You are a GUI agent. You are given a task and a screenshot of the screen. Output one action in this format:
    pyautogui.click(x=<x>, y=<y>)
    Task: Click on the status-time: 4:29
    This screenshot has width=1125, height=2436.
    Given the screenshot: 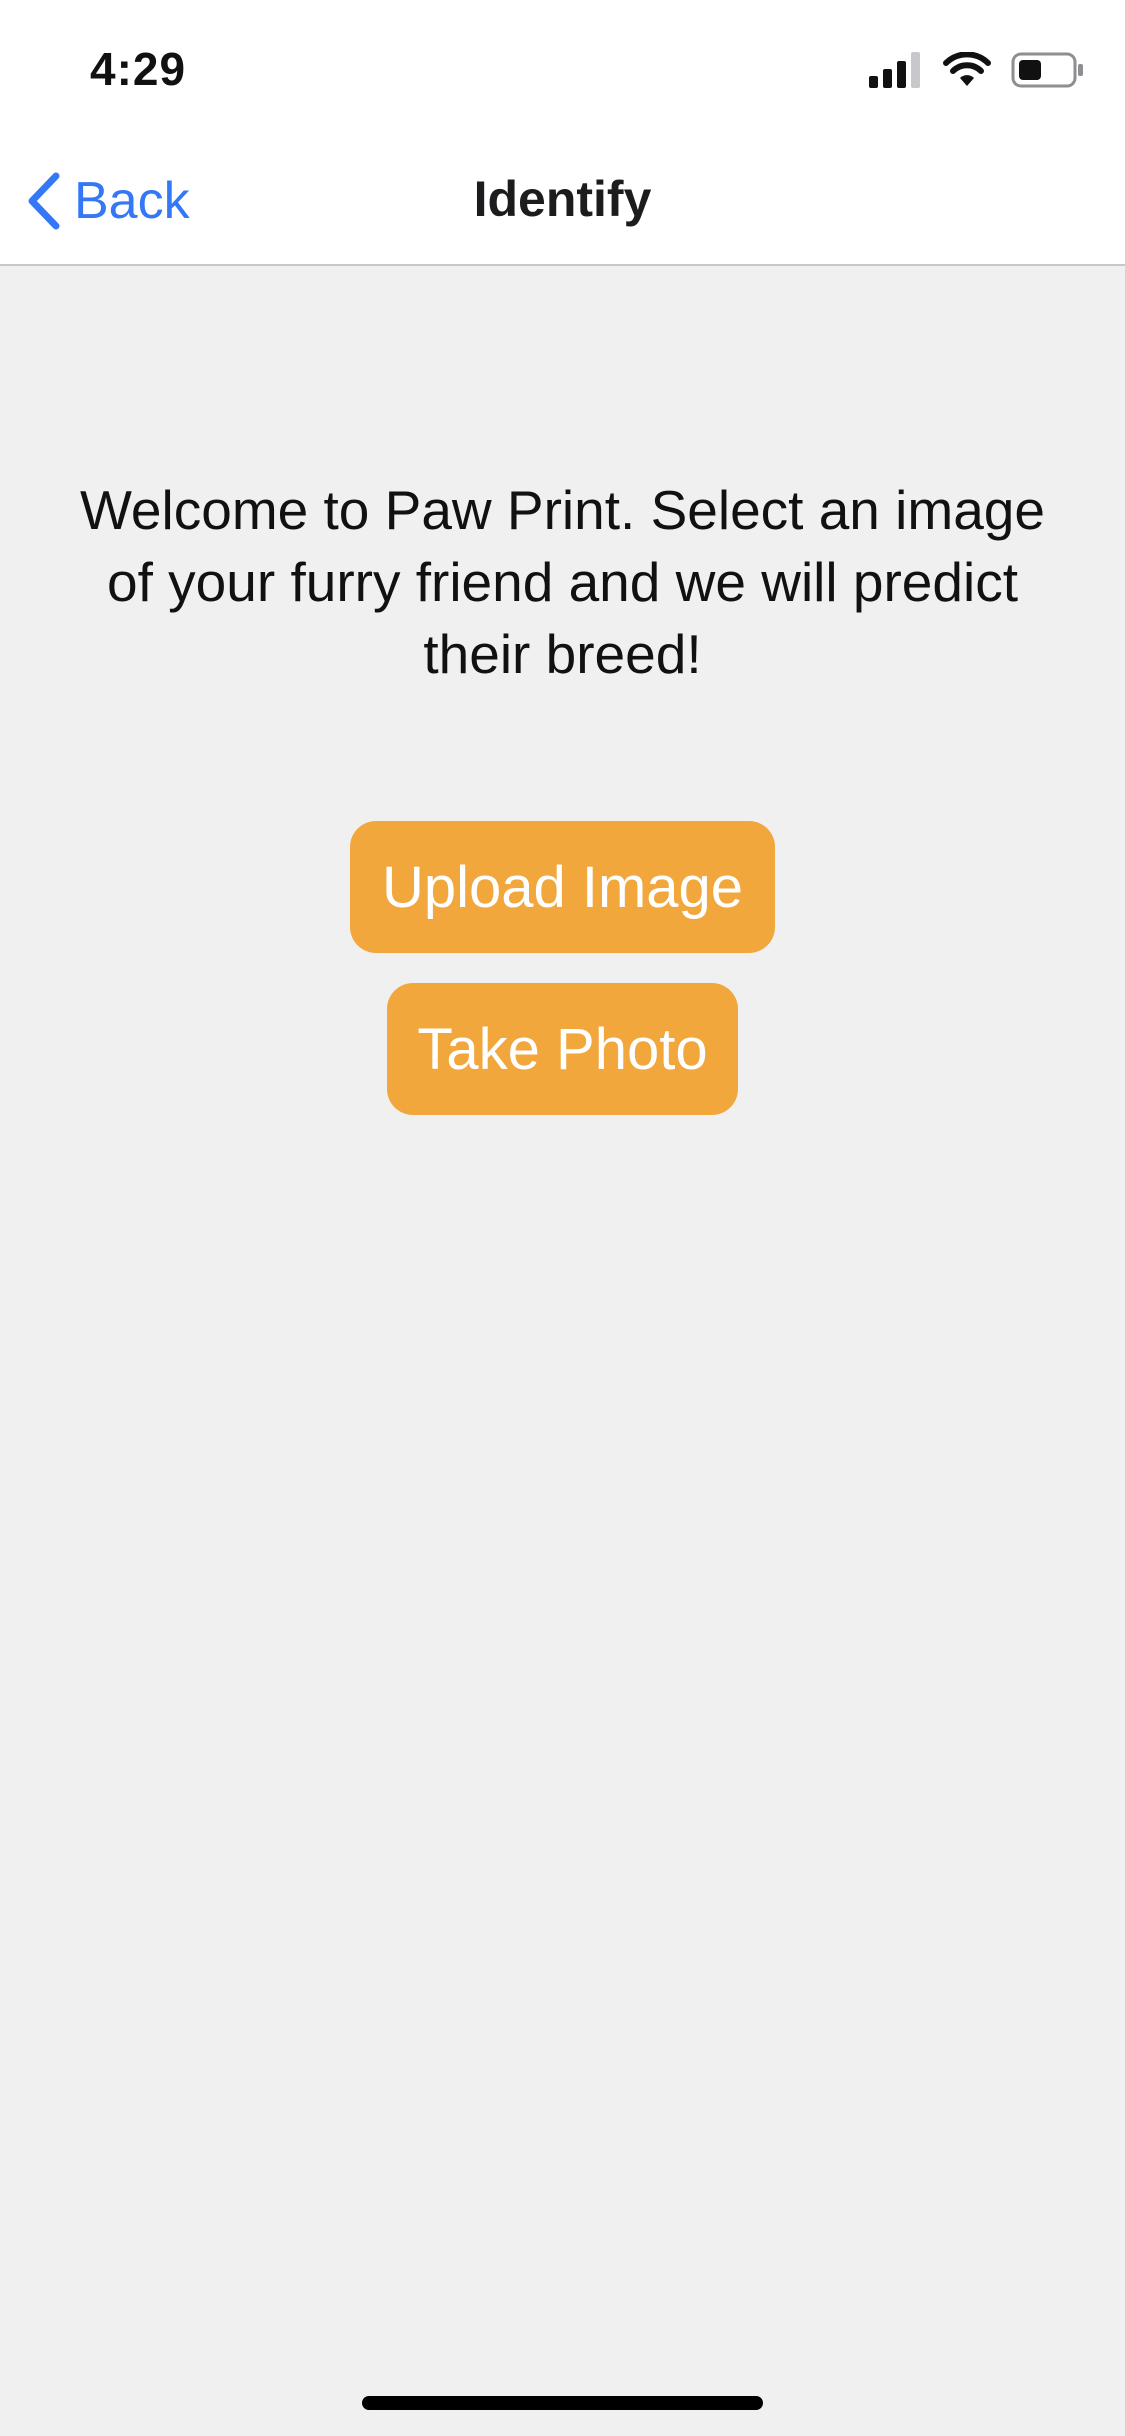 What is the action you would take?
    pyautogui.click(x=138, y=69)
    